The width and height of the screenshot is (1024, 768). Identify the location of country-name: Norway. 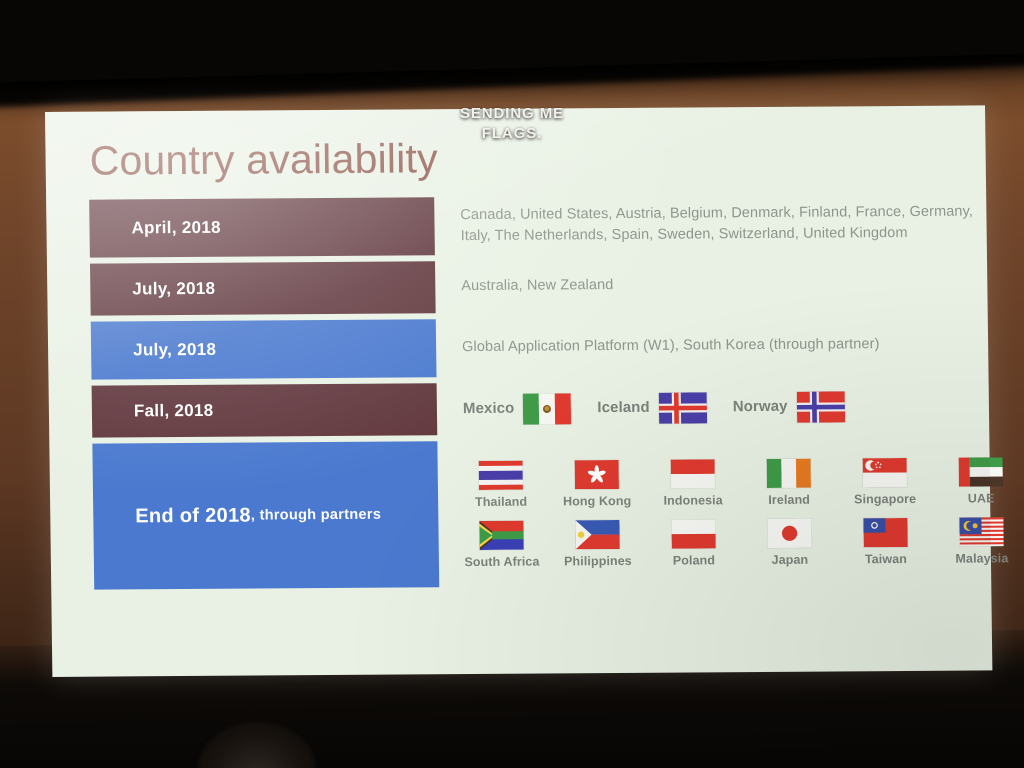
(760, 406).